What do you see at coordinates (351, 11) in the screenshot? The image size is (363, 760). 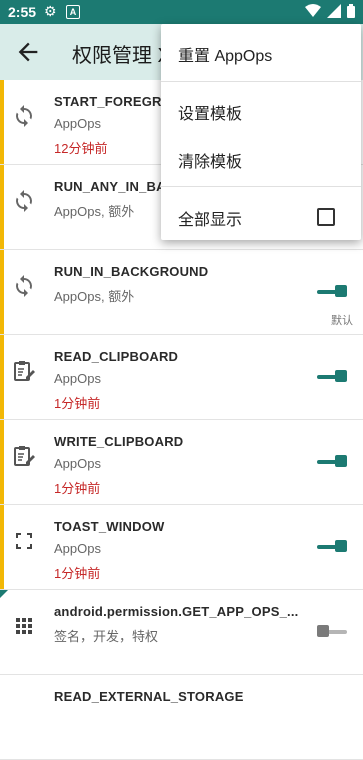 I see `battery-icon` at bounding box center [351, 11].